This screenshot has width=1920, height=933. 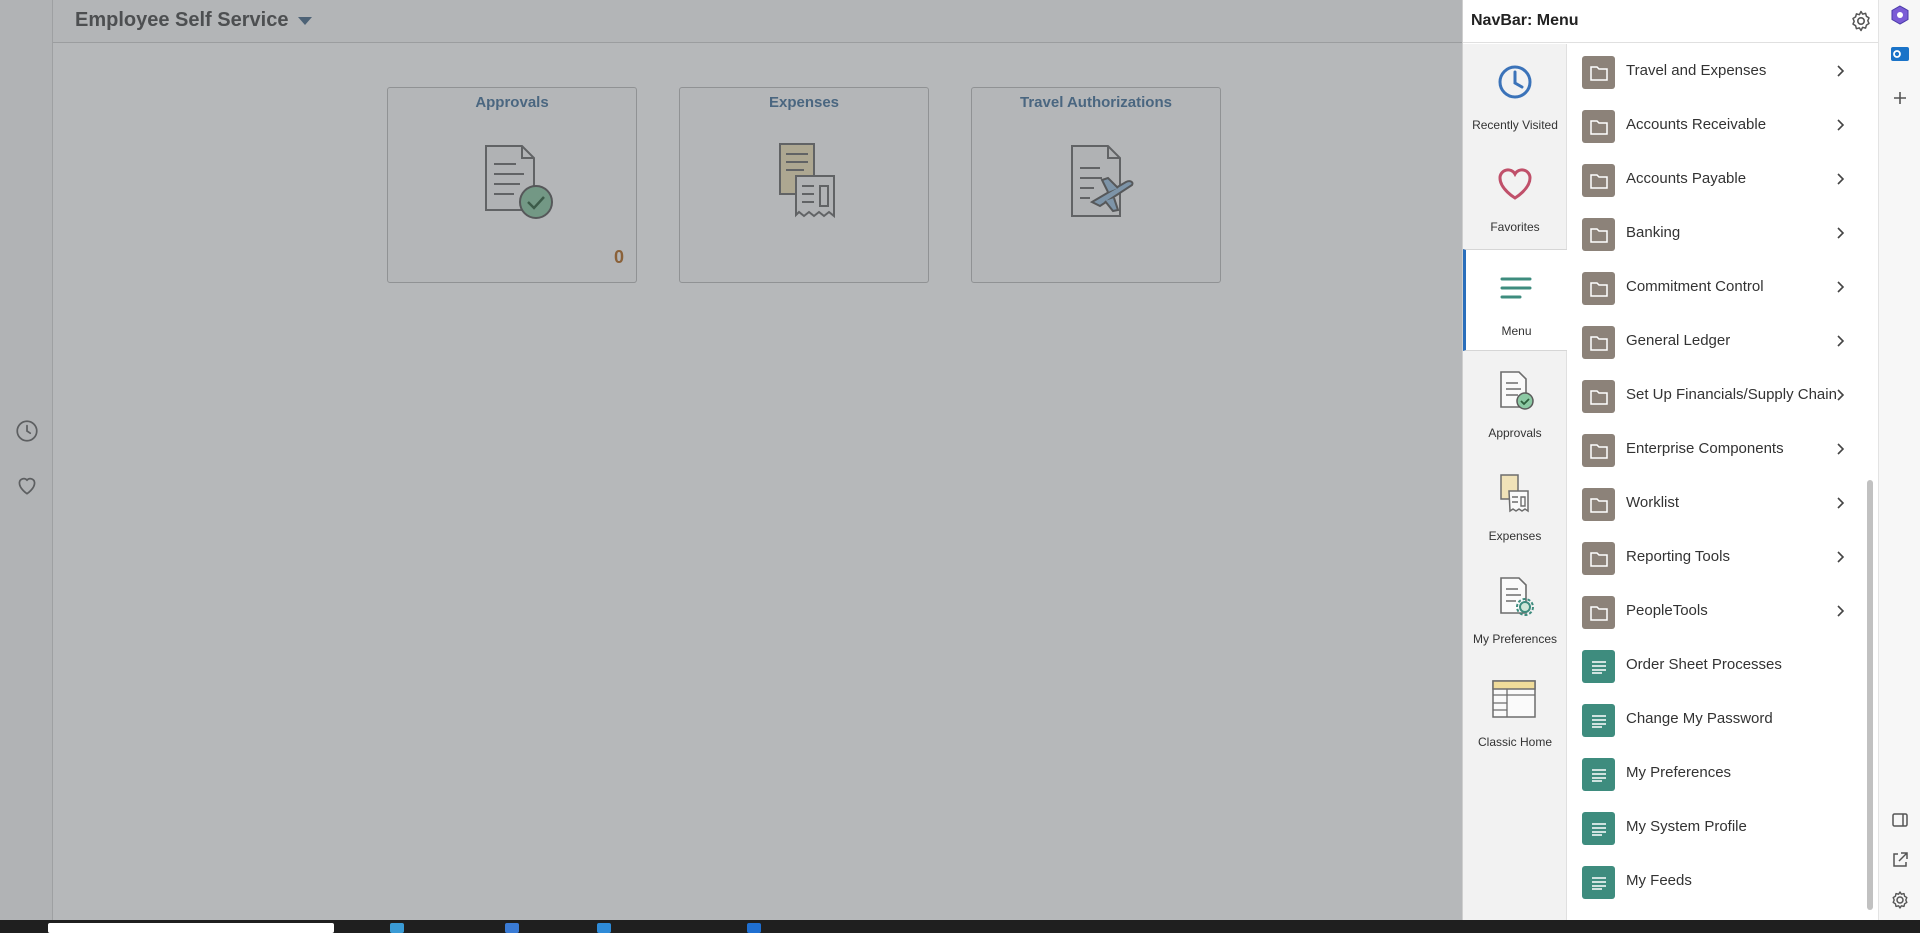 I want to click on menu-item-label: Set Up Financials/Supply Chain, so click(x=1731, y=394).